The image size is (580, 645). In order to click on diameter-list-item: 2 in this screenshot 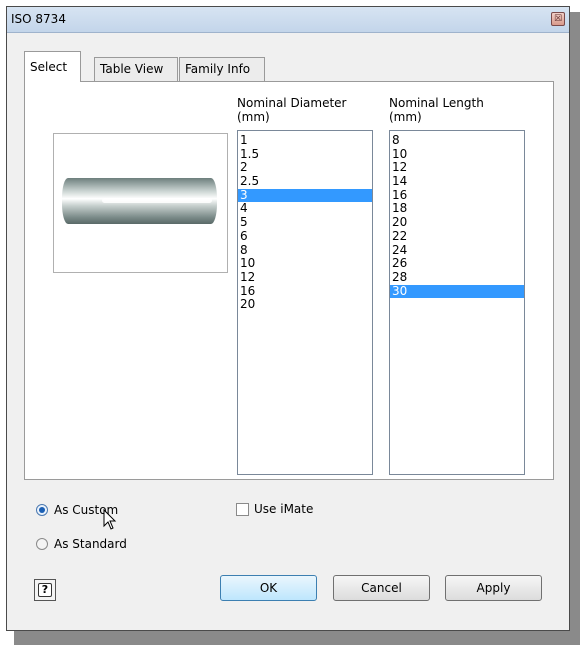, I will do `click(305, 168)`.